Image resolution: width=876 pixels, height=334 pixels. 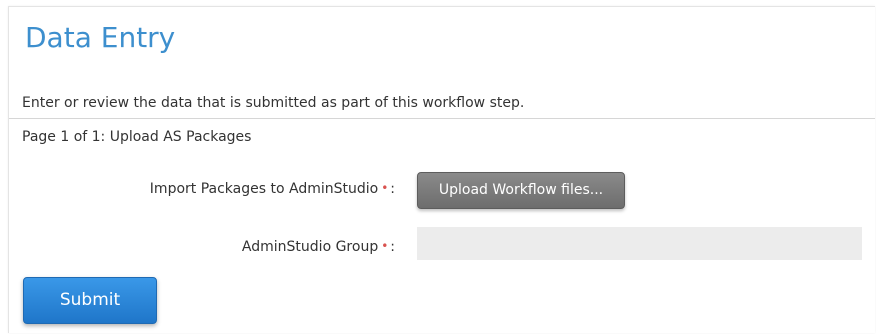 What do you see at coordinates (639, 243) in the screenshot?
I see `adminstudio-group-field` at bounding box center [639, 243].